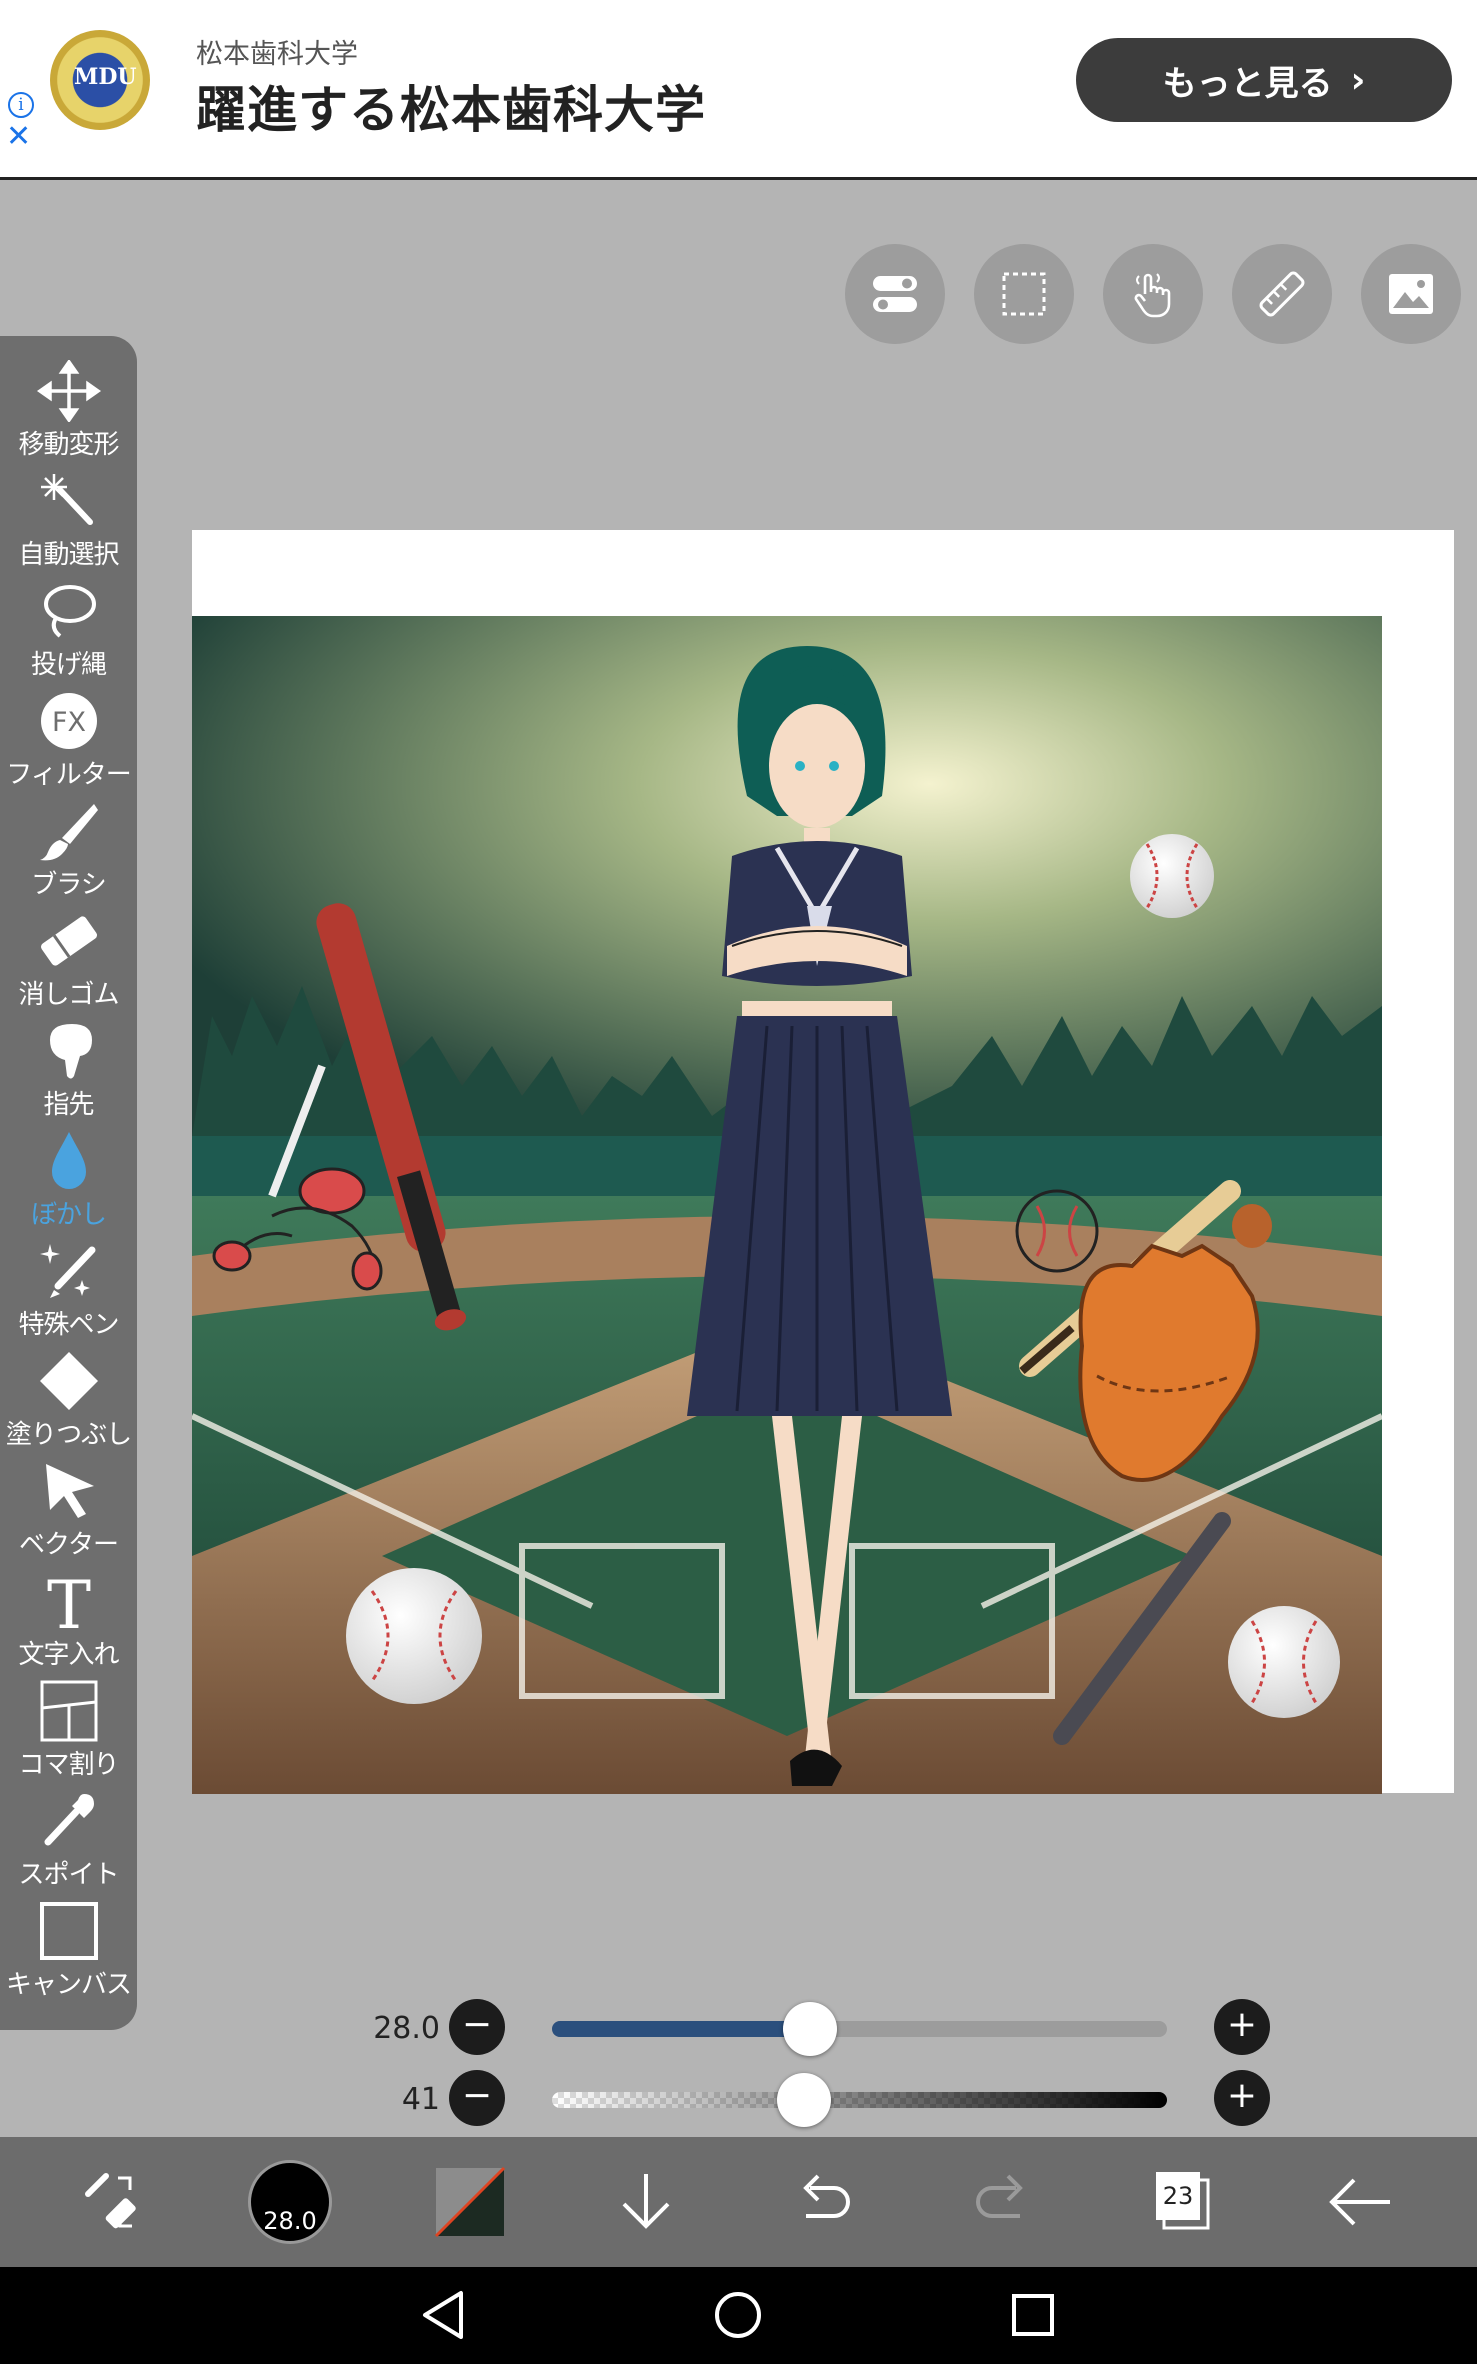  I want to click on tool-blur-label: ぼかし, so click(68, 1215).